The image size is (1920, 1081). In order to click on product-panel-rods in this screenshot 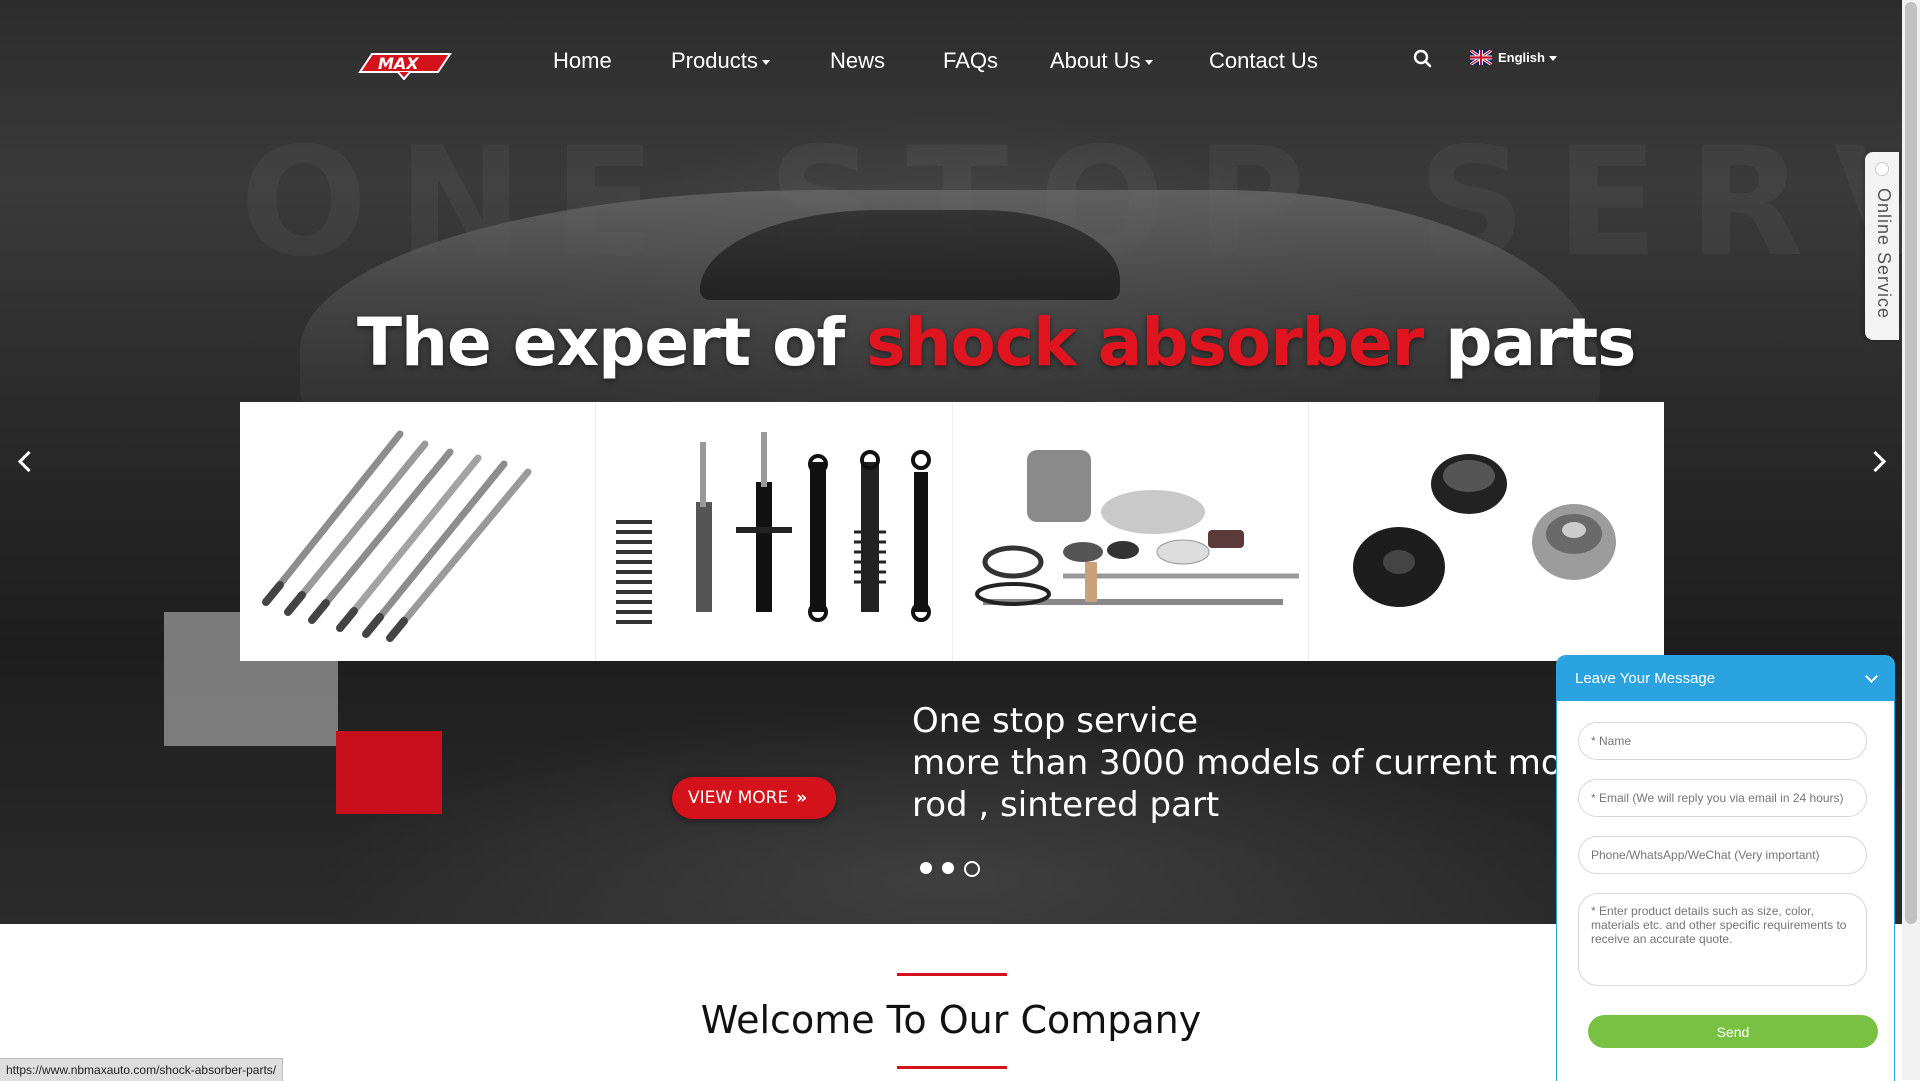, I will do `click(418, 531)`.